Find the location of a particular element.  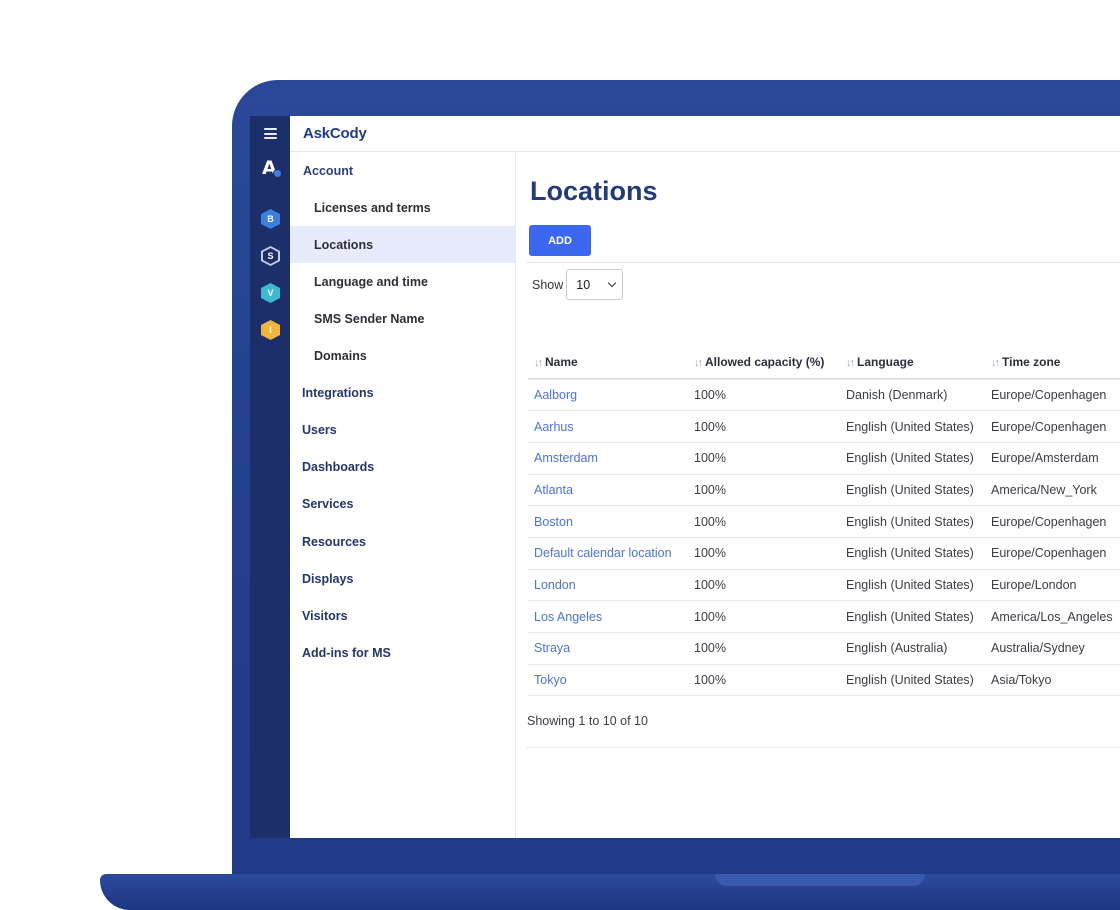

app-letter: V is located at coordinates (270, 293).